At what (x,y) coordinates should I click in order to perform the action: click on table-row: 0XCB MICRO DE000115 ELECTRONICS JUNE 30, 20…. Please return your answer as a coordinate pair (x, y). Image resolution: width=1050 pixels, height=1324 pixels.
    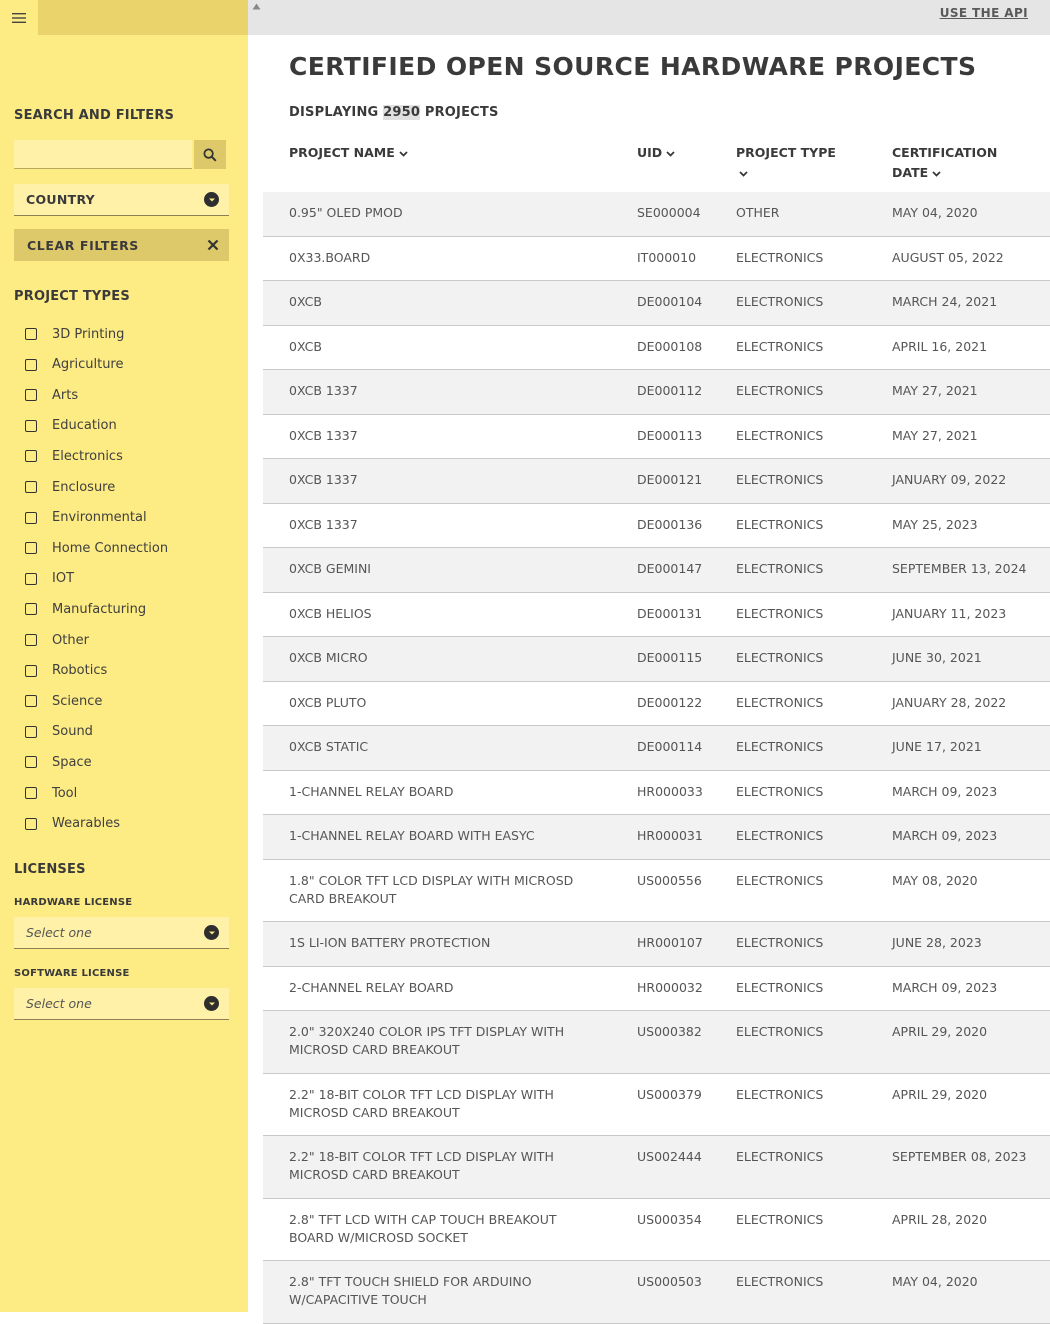
    Looking at the image, I should click on (656, 659).